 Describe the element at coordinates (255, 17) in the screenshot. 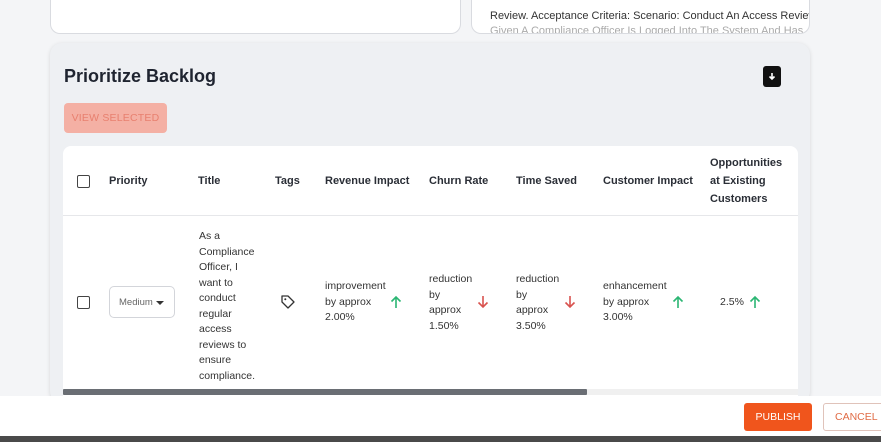

I see `story-card-left` at that location.